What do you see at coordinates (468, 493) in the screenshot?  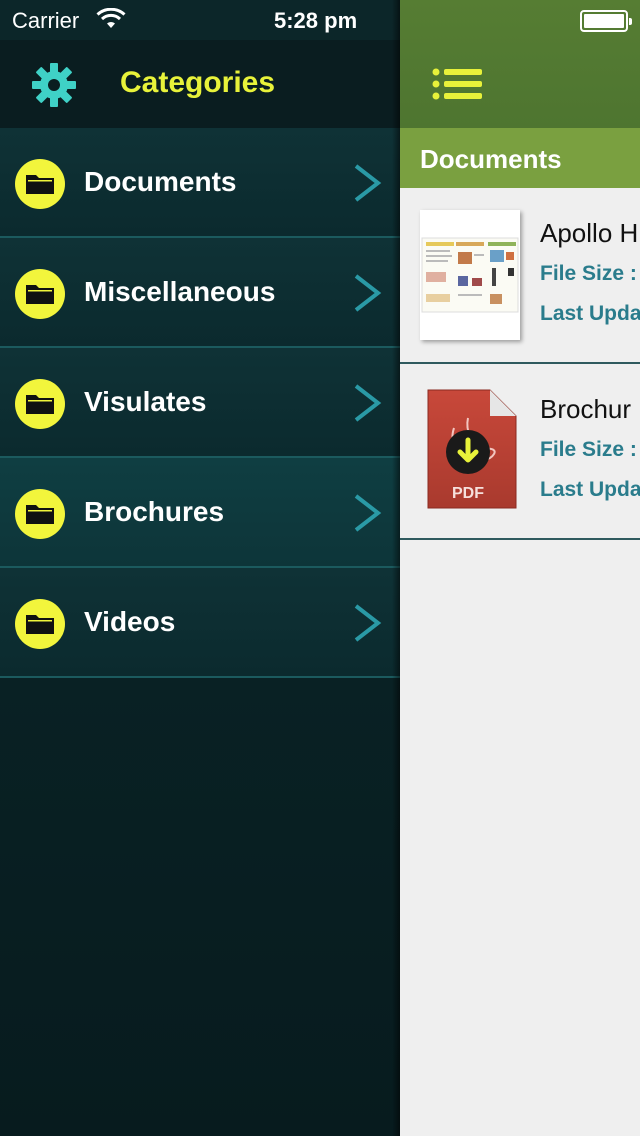 I see `pdf-icon-label: PDF` at bounding box center [468, 493].